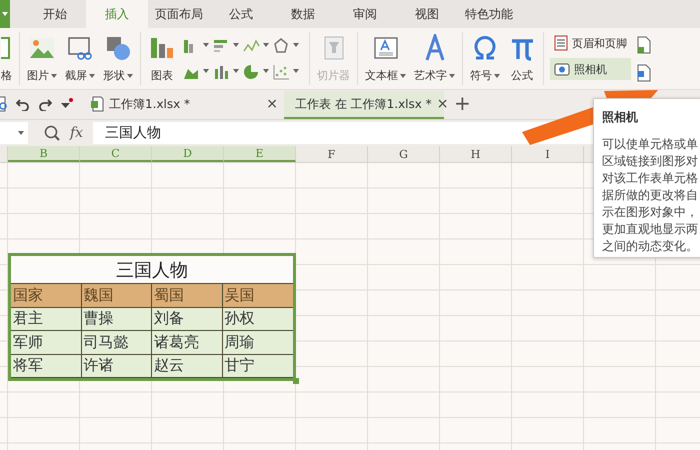 Image resolution: width=700 pixels, height=450 pixels. I want to click on ribbon-button: 格, so click(6, 58).